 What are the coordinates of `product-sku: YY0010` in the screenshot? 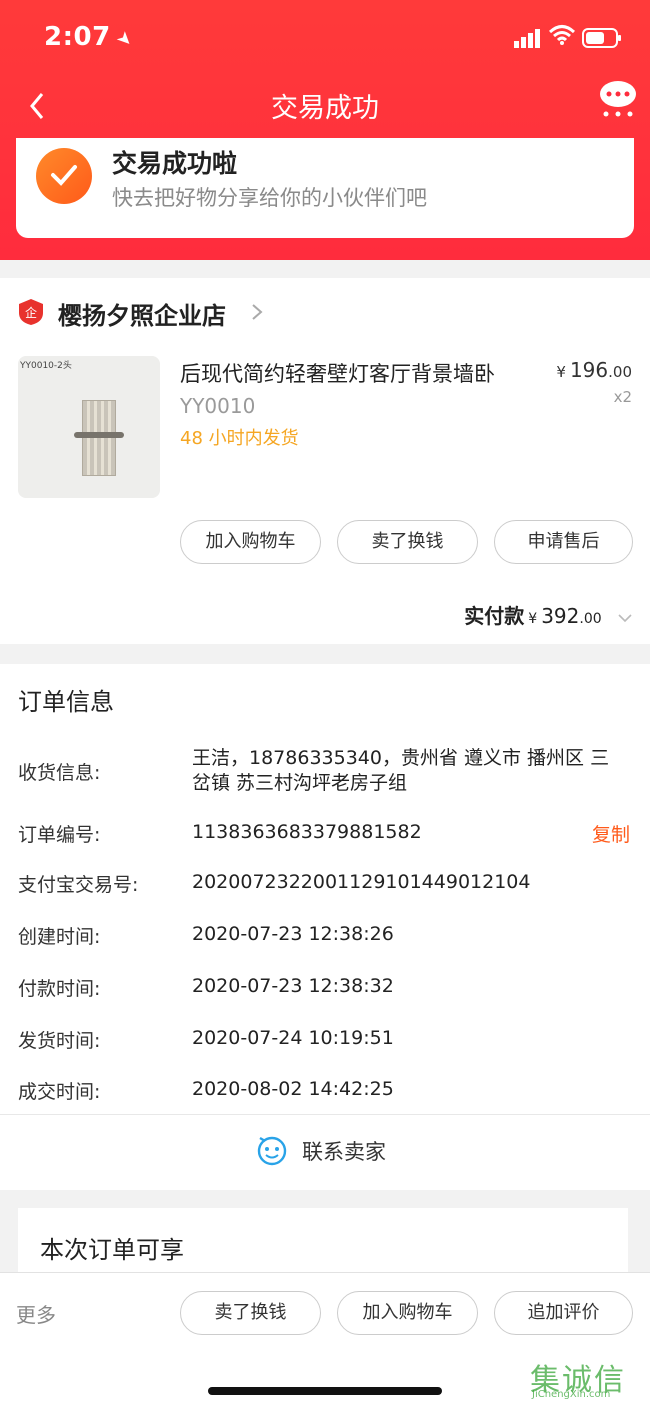 It's located at (218, 406).